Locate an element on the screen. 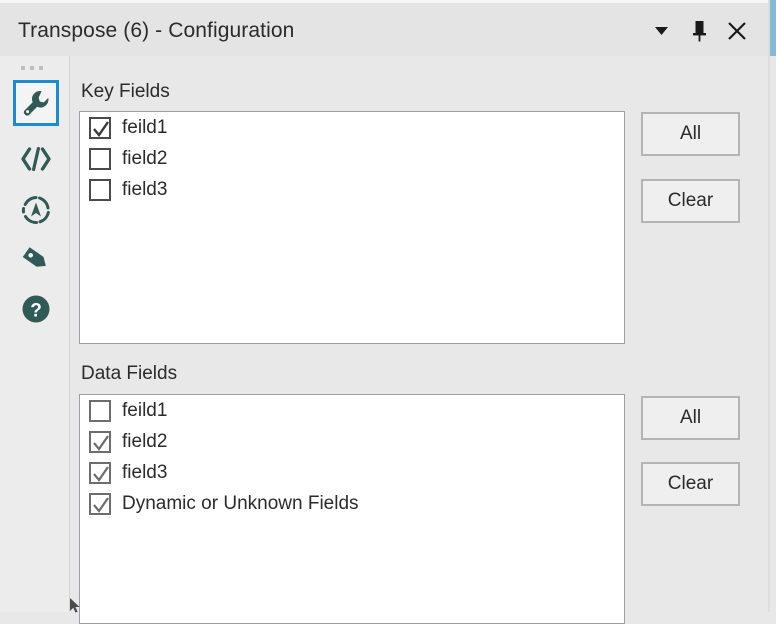 The width and height of the screenshot is (776, 624). pin-icon is located at coordinates (699, 31).